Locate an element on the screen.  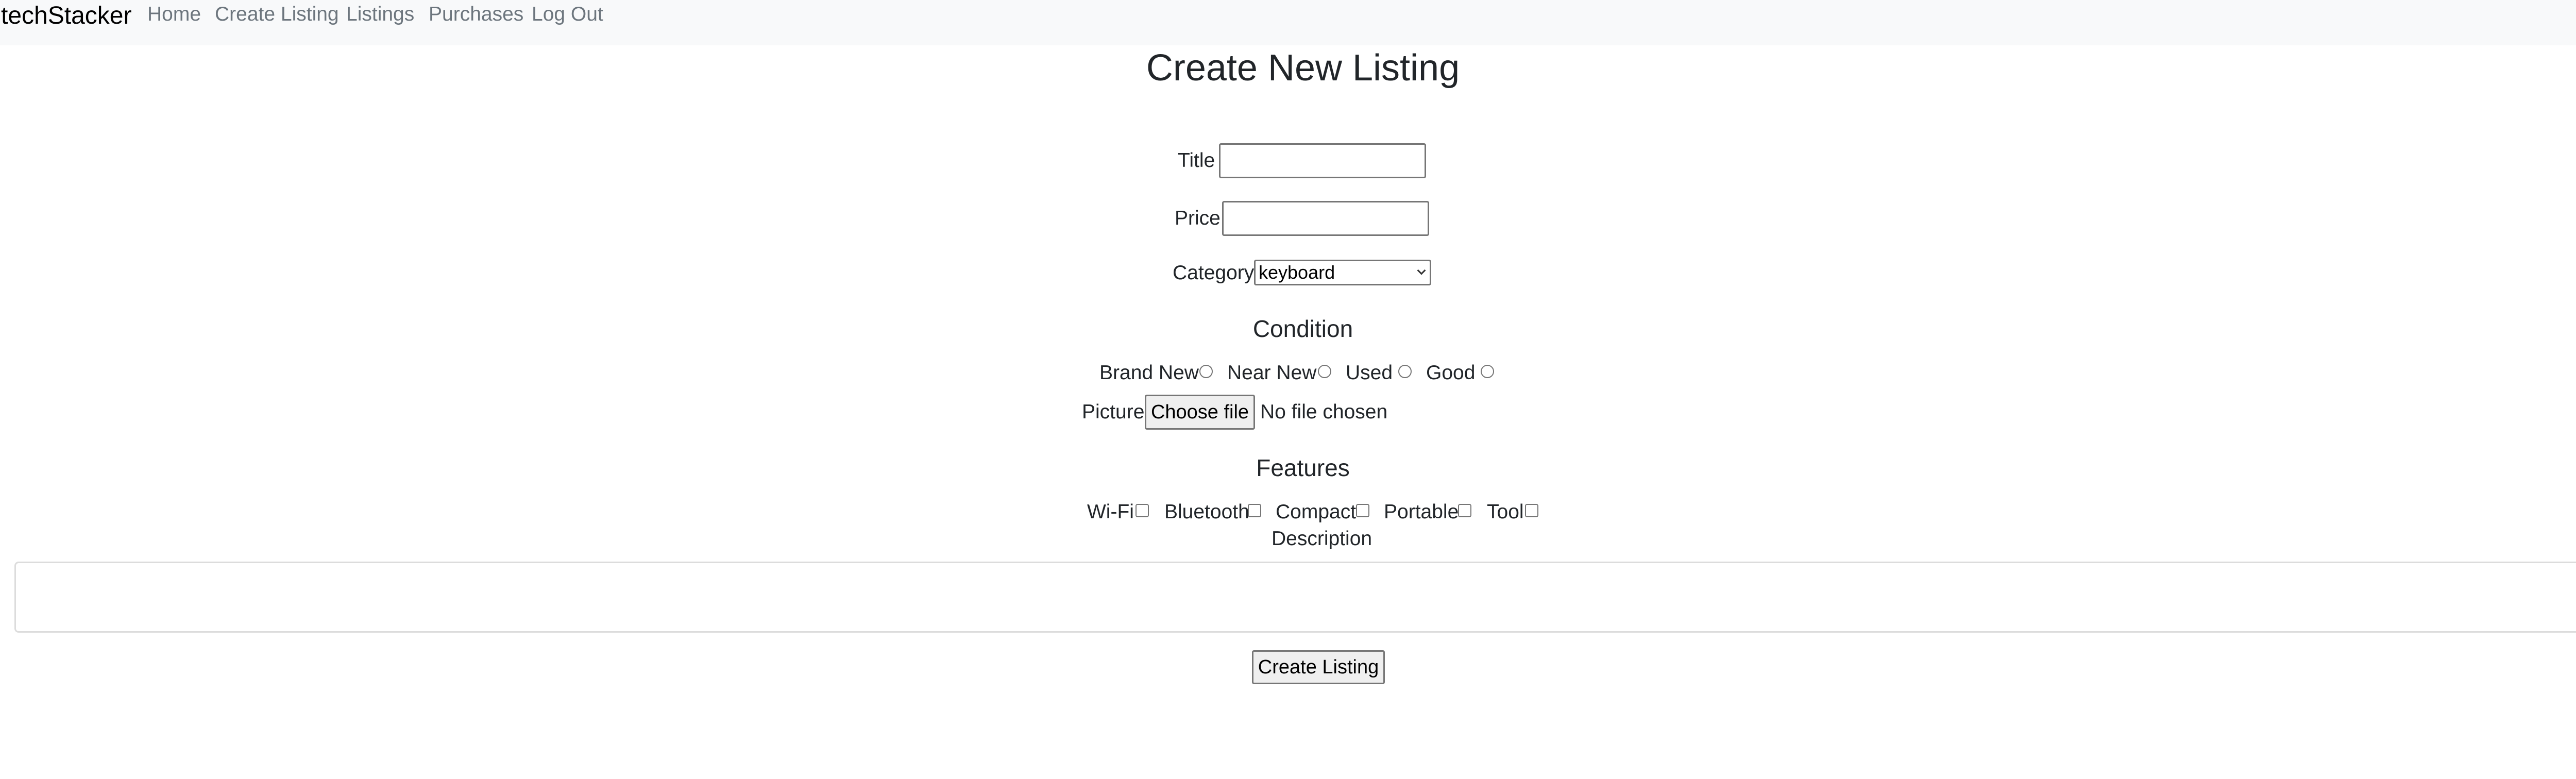
feature-checkbox-portable is located at coordinates (1464, 510).